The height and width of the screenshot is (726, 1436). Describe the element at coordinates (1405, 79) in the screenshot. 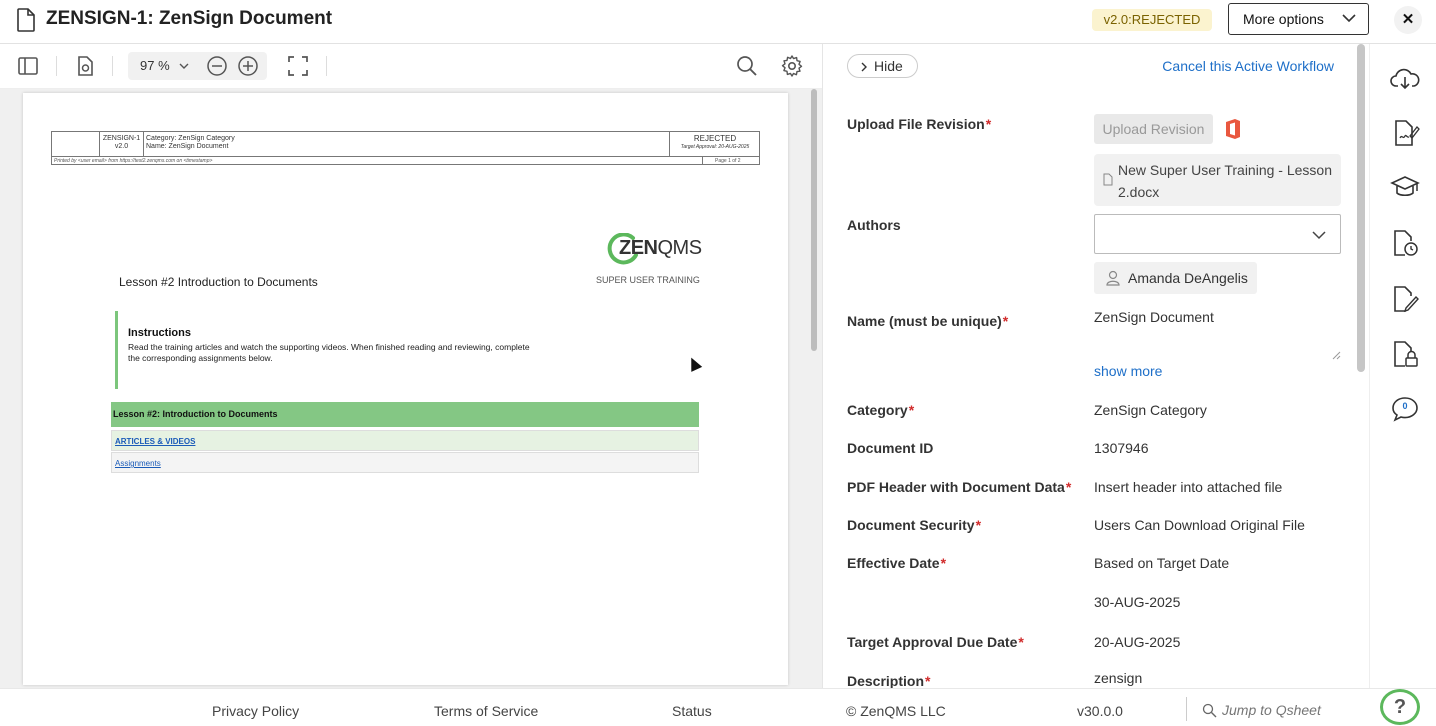

I see `cloud-download-icon` at that location.